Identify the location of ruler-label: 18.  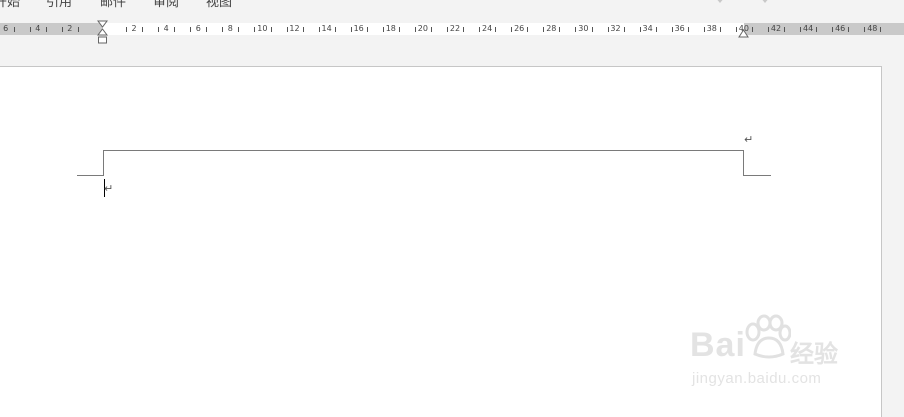
(390, 28).